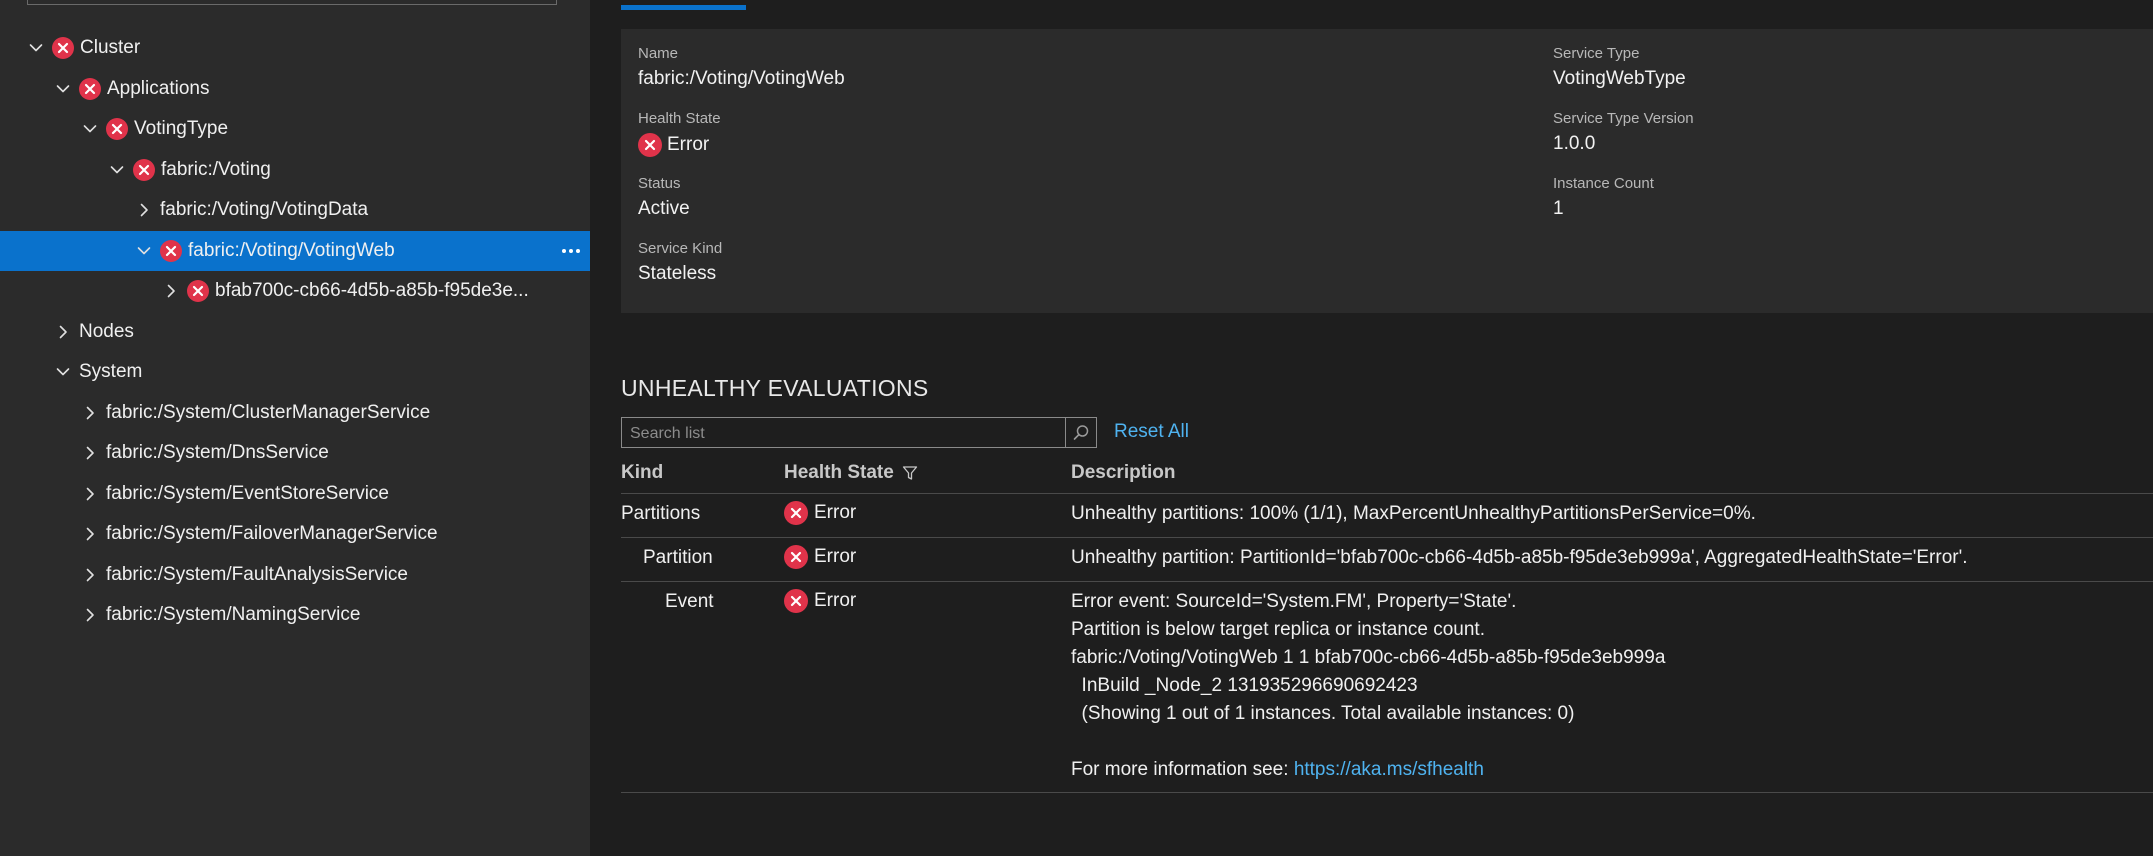  I want to click on service-type-field: Service Type VotingWebType, so click(1619, 67).